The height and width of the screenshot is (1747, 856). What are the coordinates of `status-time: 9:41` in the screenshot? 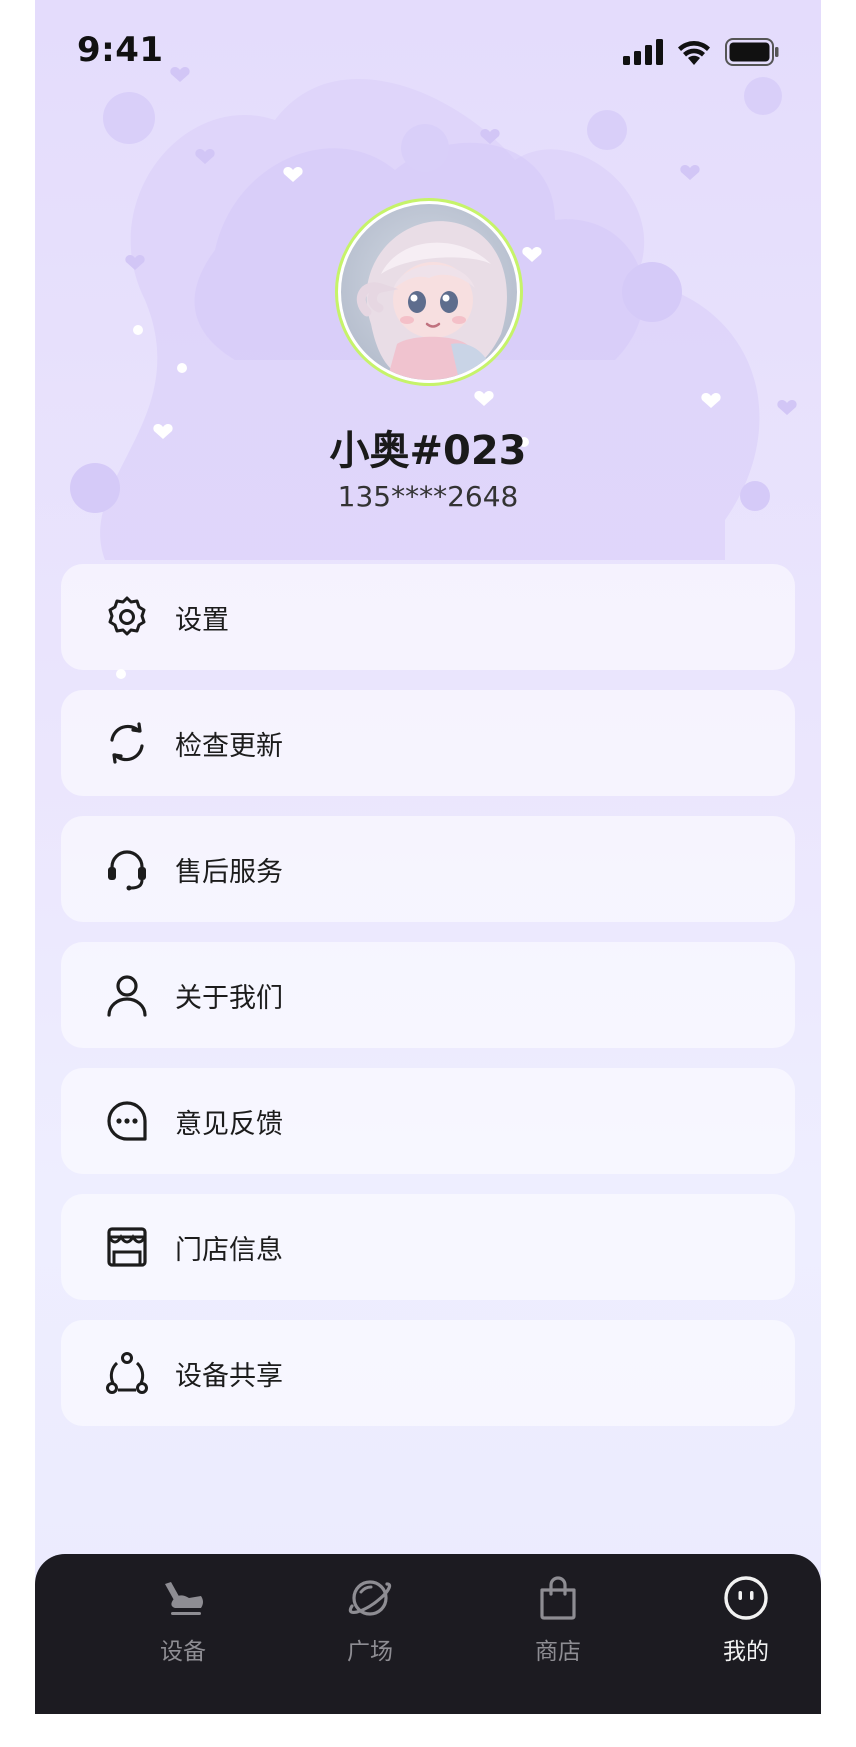 It's located at (120, 50).